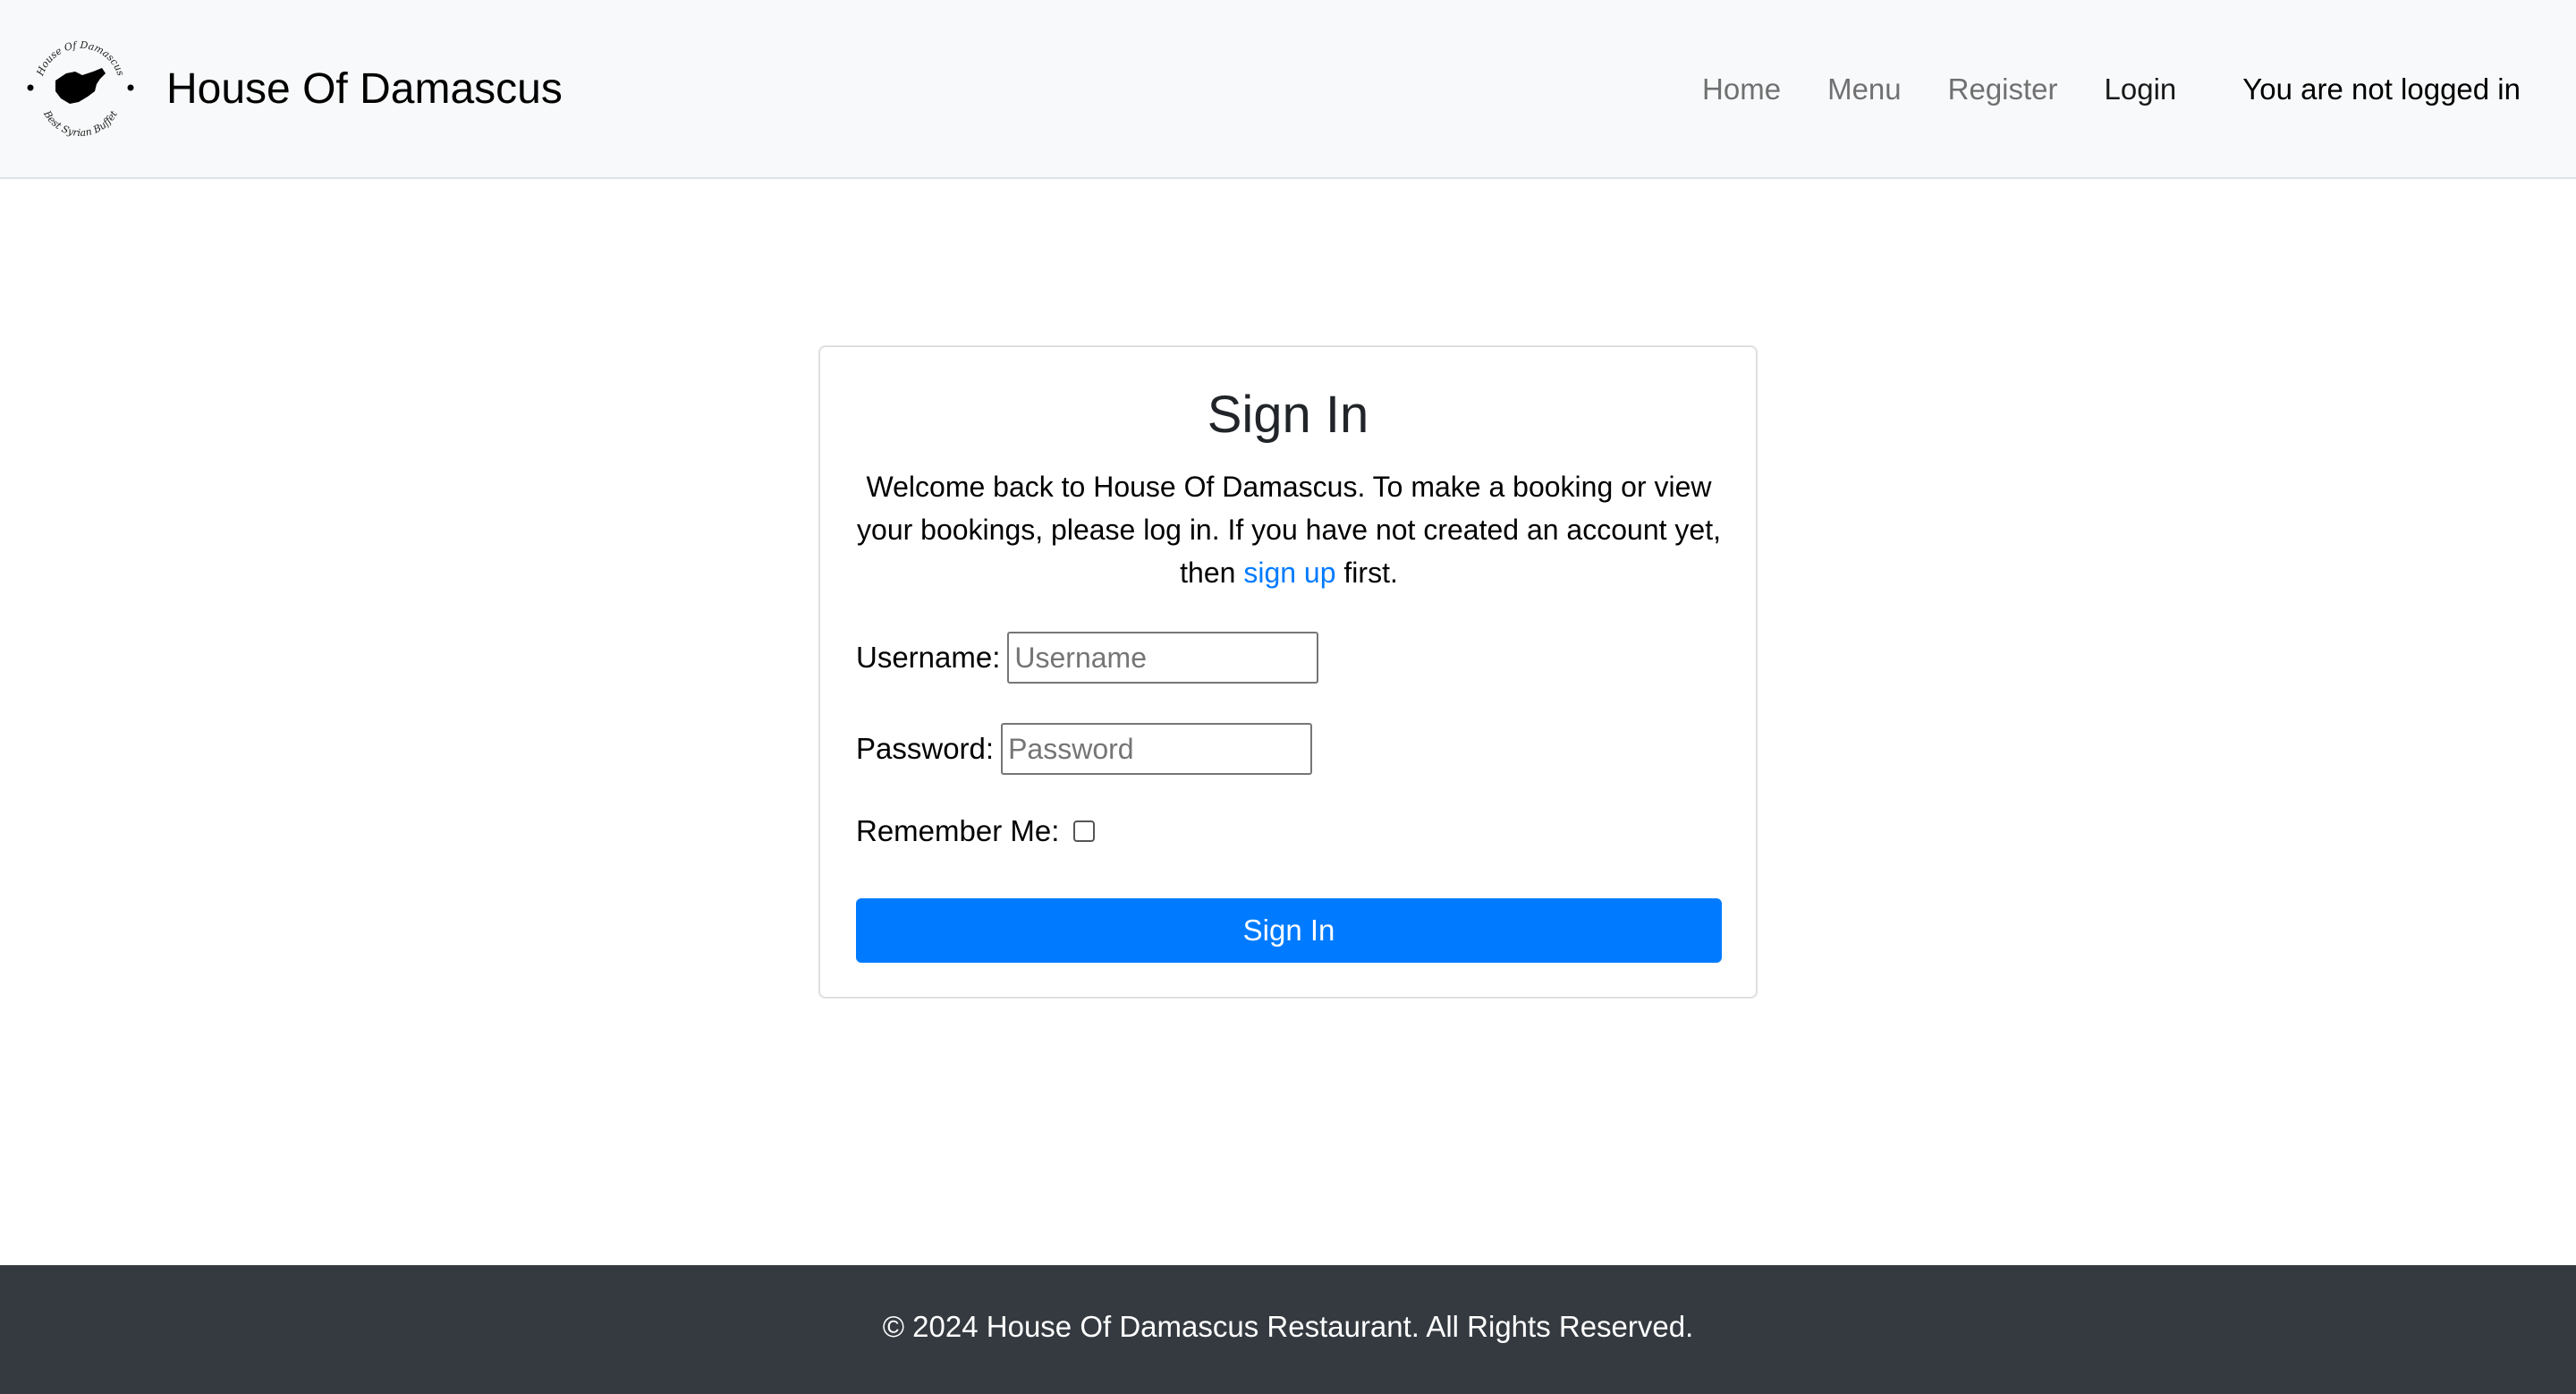 Image resolution: width=2576 pixels, height=1394 pixels. I want to click on intro-text-end: first., so click(1370, 573).